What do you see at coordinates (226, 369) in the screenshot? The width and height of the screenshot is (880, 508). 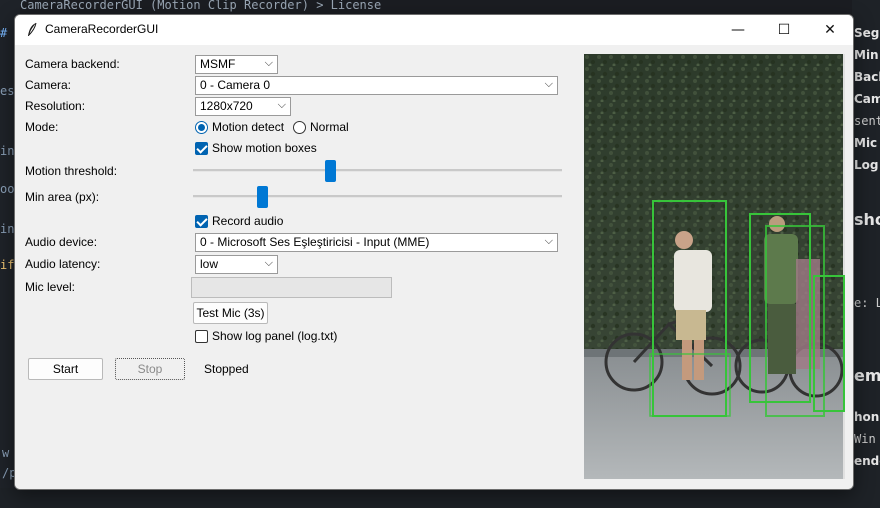 I see `status-text: Stopped` at bounding box center [226, 369].